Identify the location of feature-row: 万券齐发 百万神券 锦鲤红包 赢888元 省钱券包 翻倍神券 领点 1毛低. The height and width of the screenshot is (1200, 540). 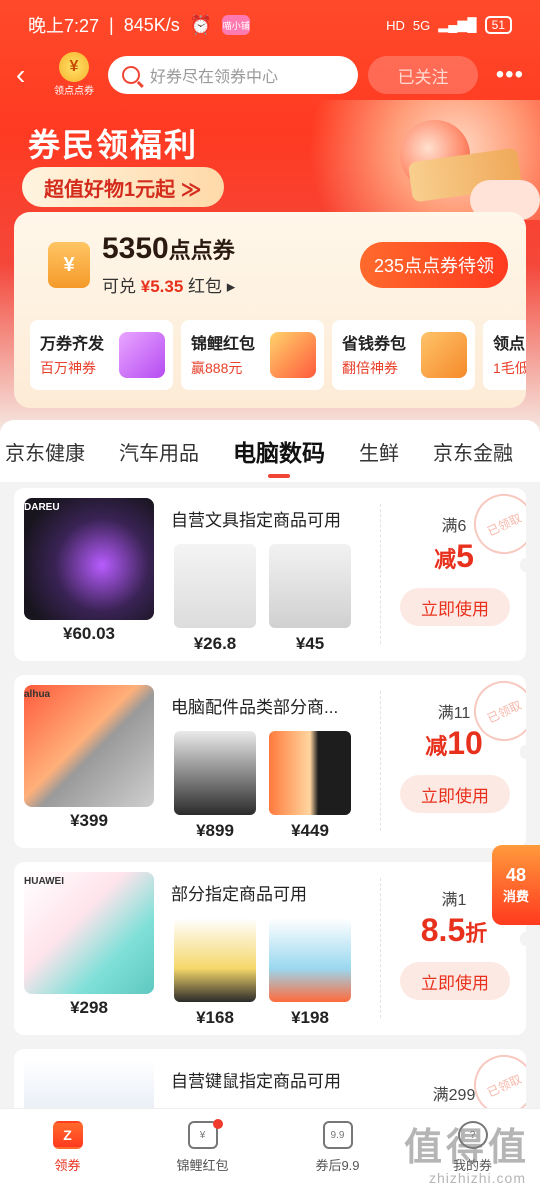
(278, 355).